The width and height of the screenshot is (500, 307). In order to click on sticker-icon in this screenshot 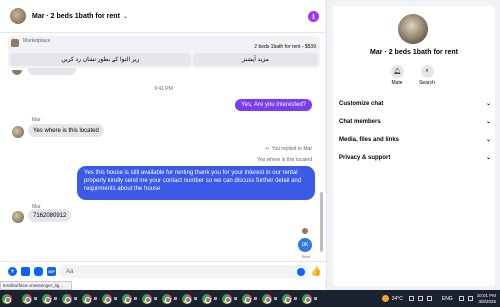, I will do `click(38, 271)`.